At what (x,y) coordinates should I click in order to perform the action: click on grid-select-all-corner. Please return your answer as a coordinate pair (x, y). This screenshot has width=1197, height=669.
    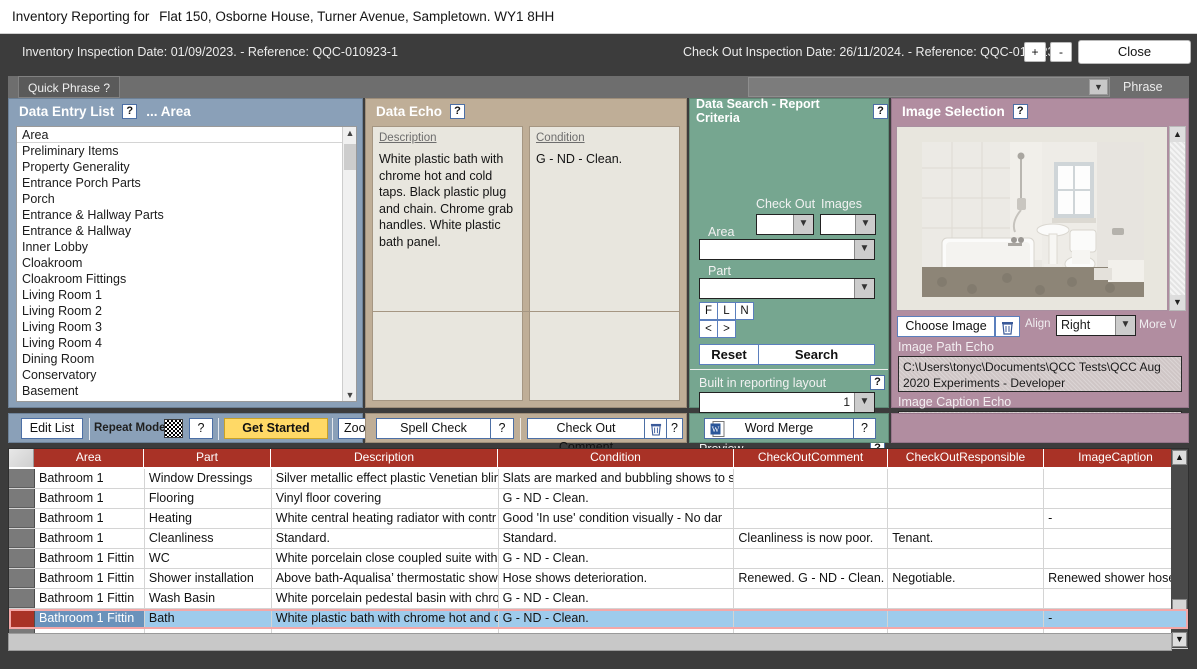
    Looking at the image, I should click on (21, 458).